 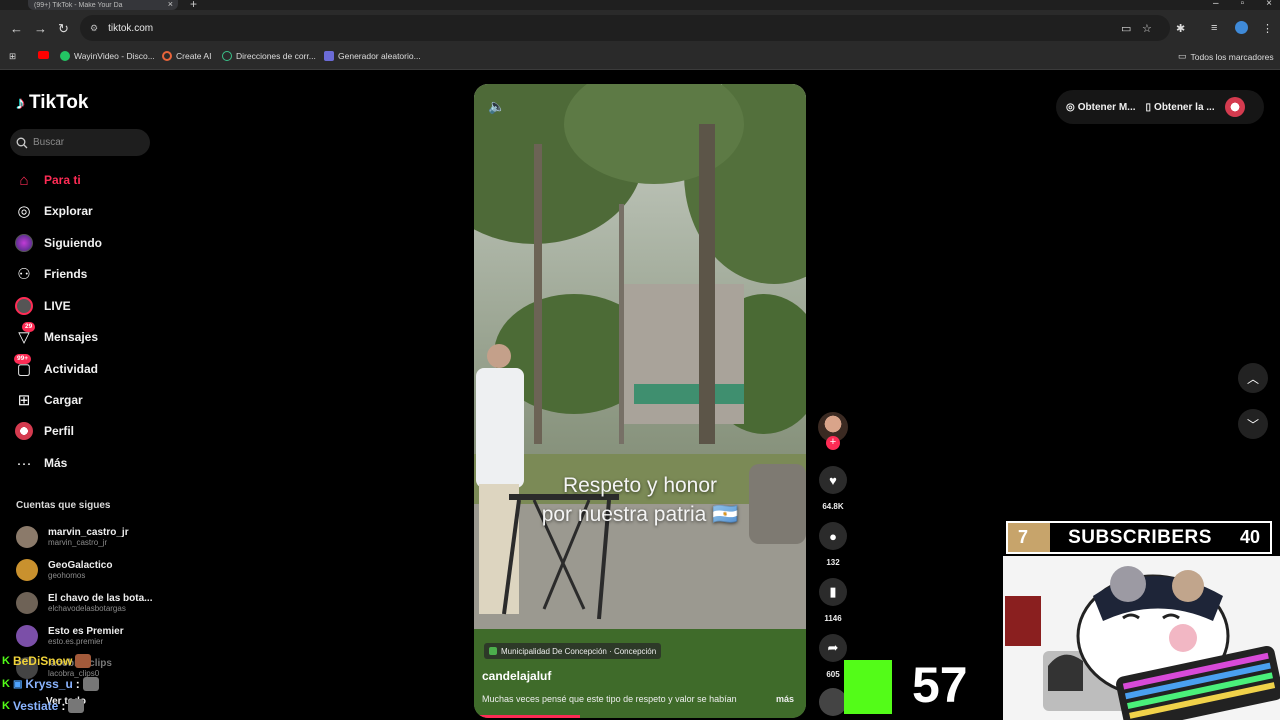 What do you see at coordinates (50, 684) in the screenshot?
I see `chat-message: K ▣ Kryss_u :` at bounding box center [50, 684].